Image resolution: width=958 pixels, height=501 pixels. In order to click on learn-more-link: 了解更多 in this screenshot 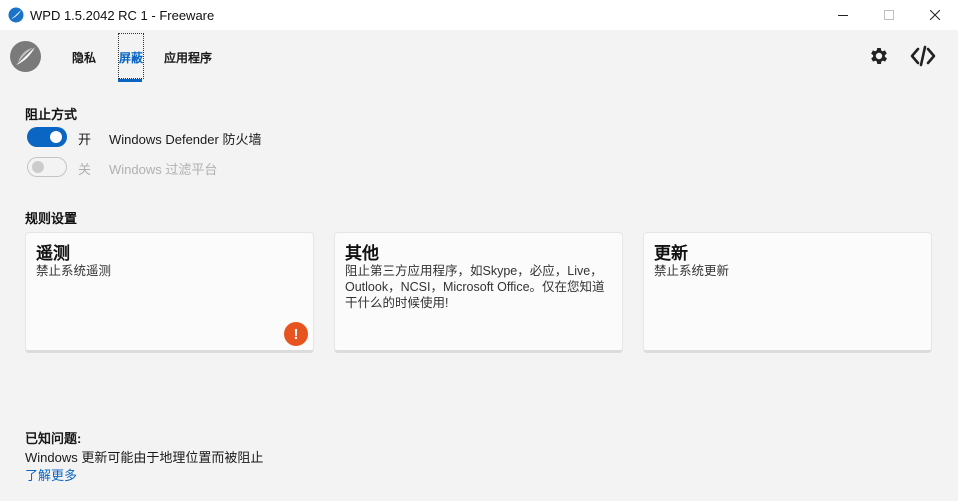, I will do `click(51, 474)`.